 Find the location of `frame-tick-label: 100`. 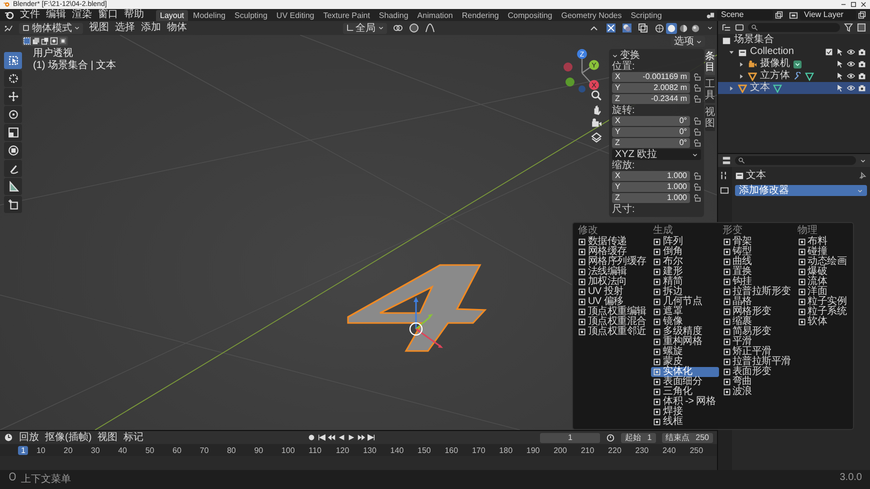

frame-tick-label: 100 is located at coordinates (288, 450).